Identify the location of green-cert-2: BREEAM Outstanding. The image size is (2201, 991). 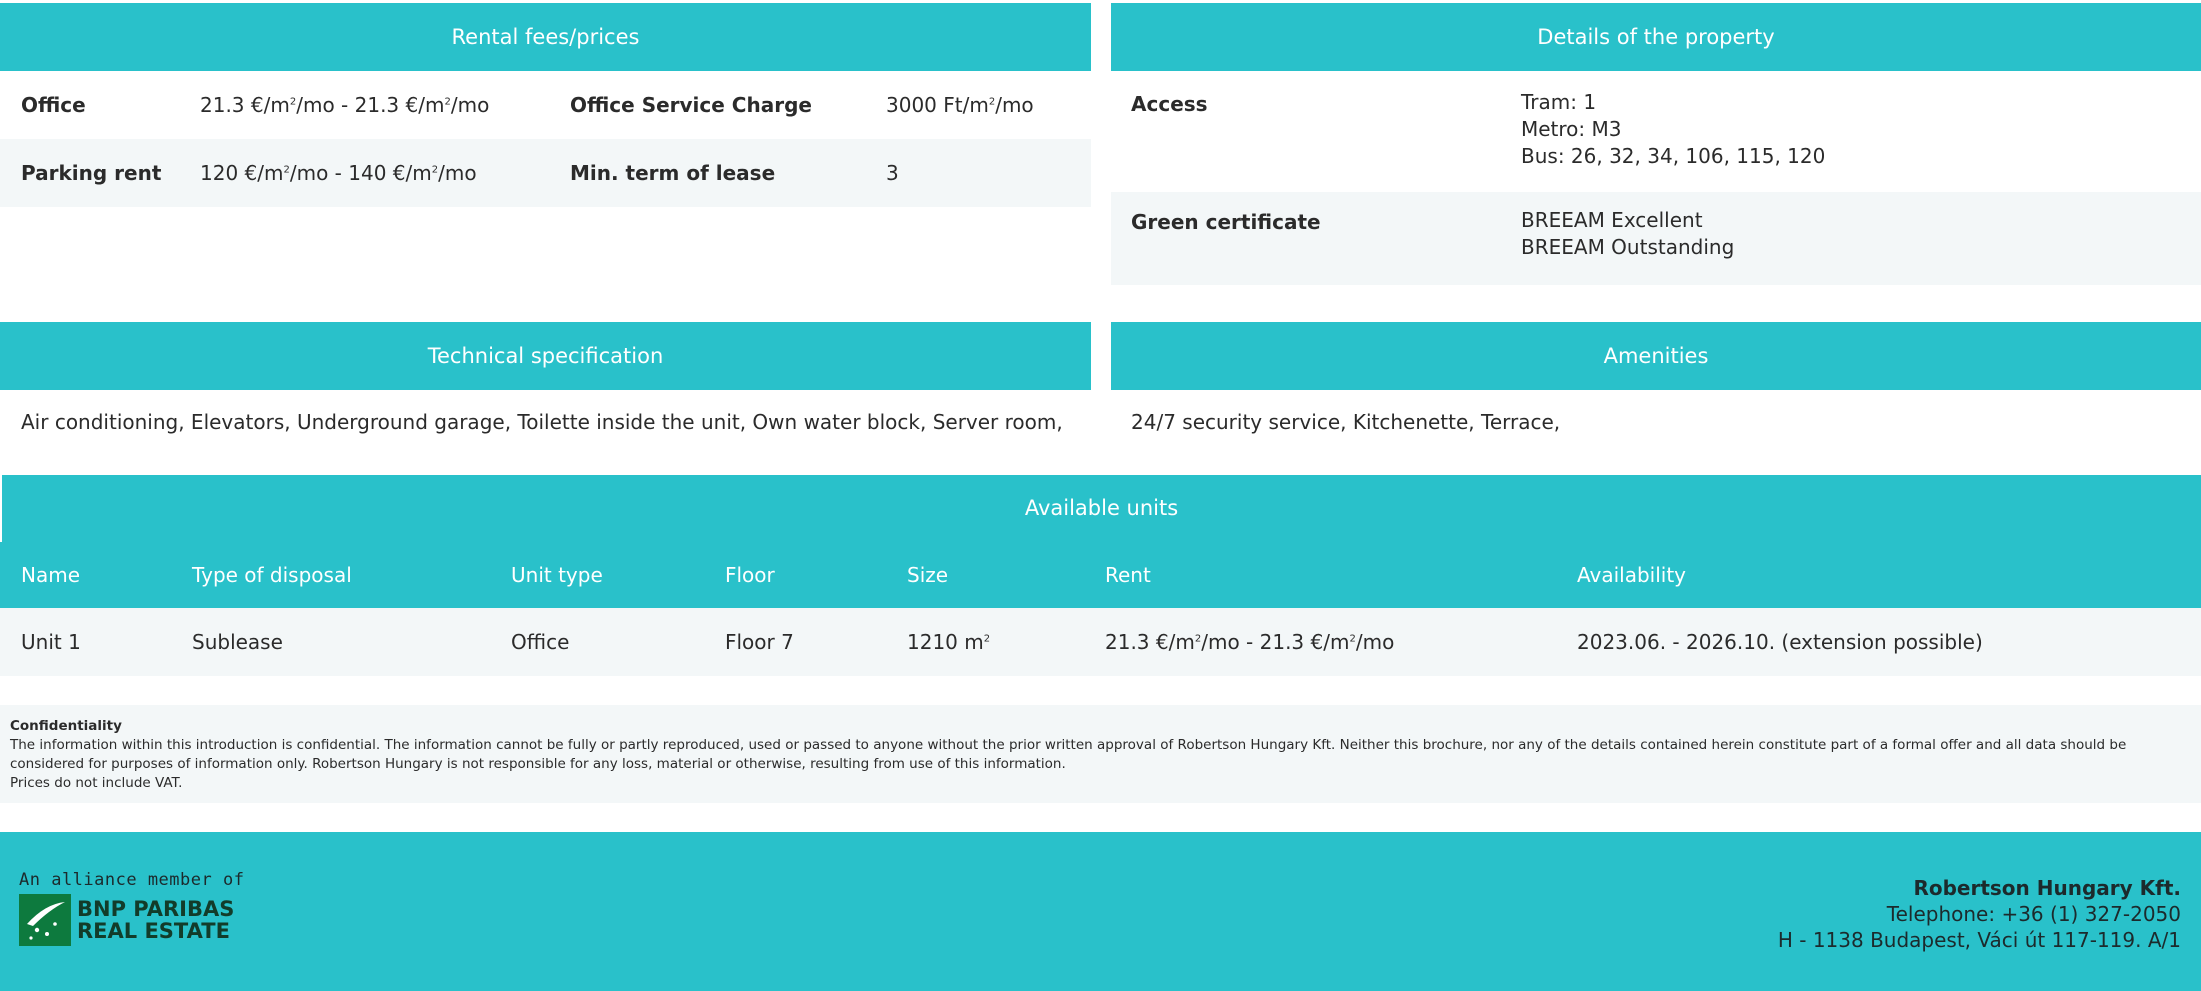
(1628, 247).